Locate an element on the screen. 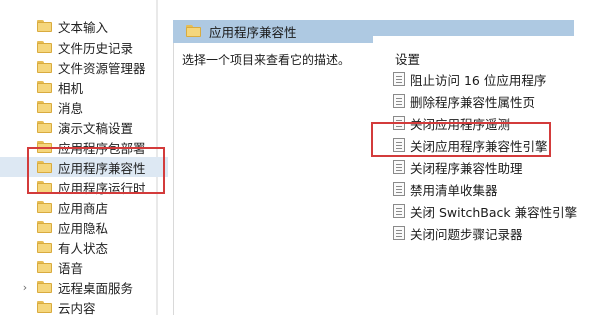 The width and height of the screenshot is (616, 315). tree-item-label: 远程桌面服务 is located at coordinates (96, 288).